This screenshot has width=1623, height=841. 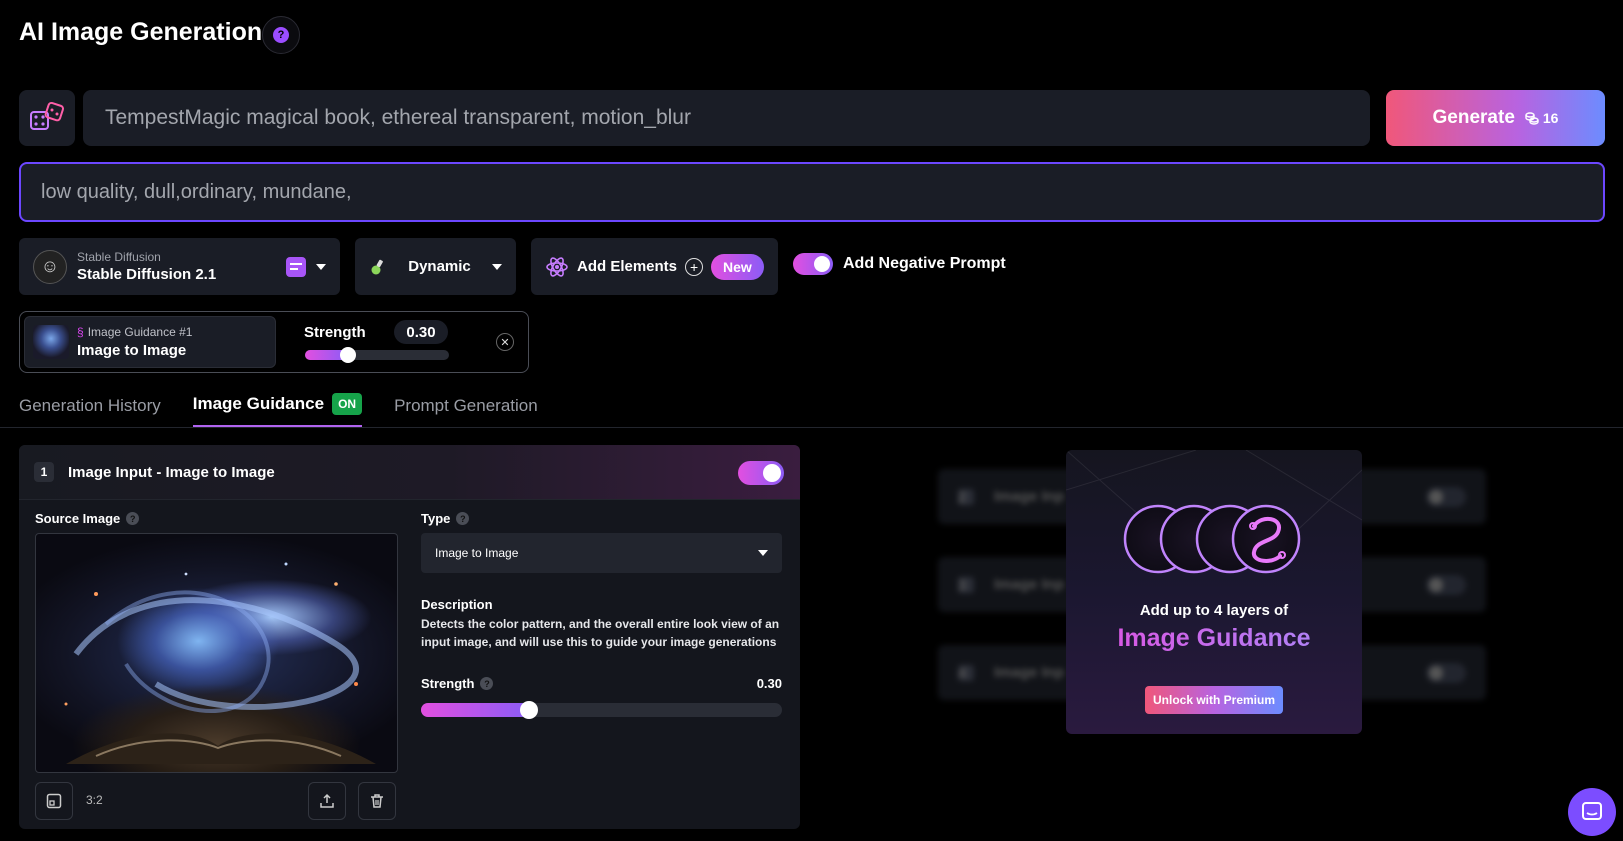 What do you see at coordinates (1550, 118) in the screenshot?
I see `token-cost-value: 16` at bounding box center [1550, 118].